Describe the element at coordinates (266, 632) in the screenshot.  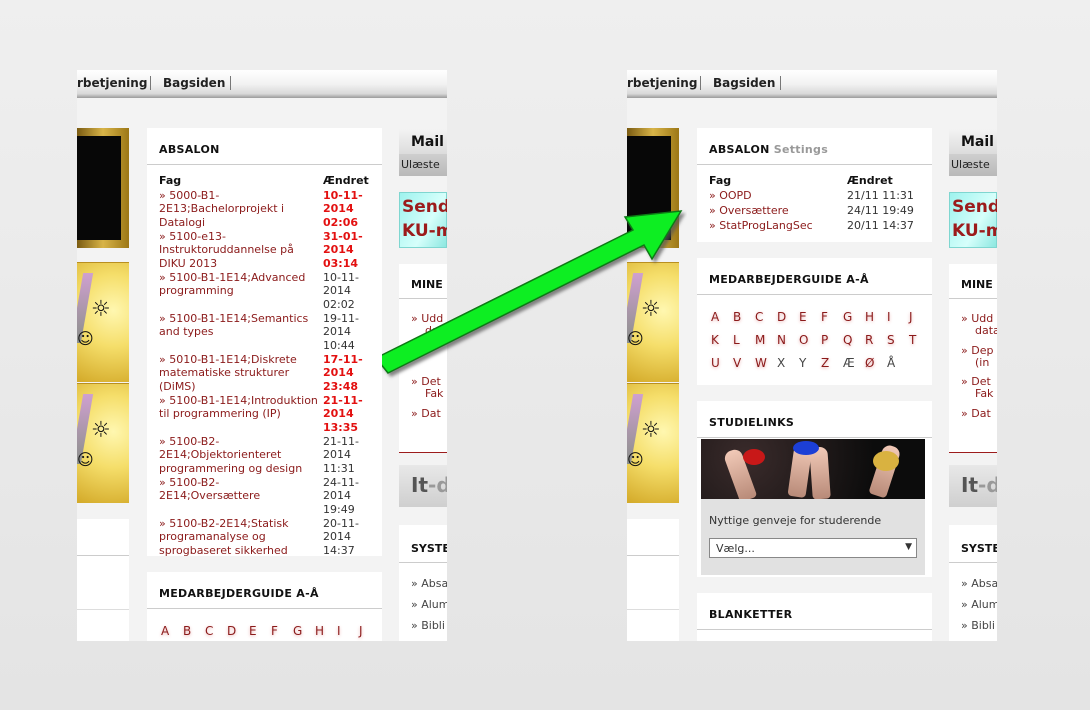
I see `alphabet-row: A B C D E F G H I J` at that location.